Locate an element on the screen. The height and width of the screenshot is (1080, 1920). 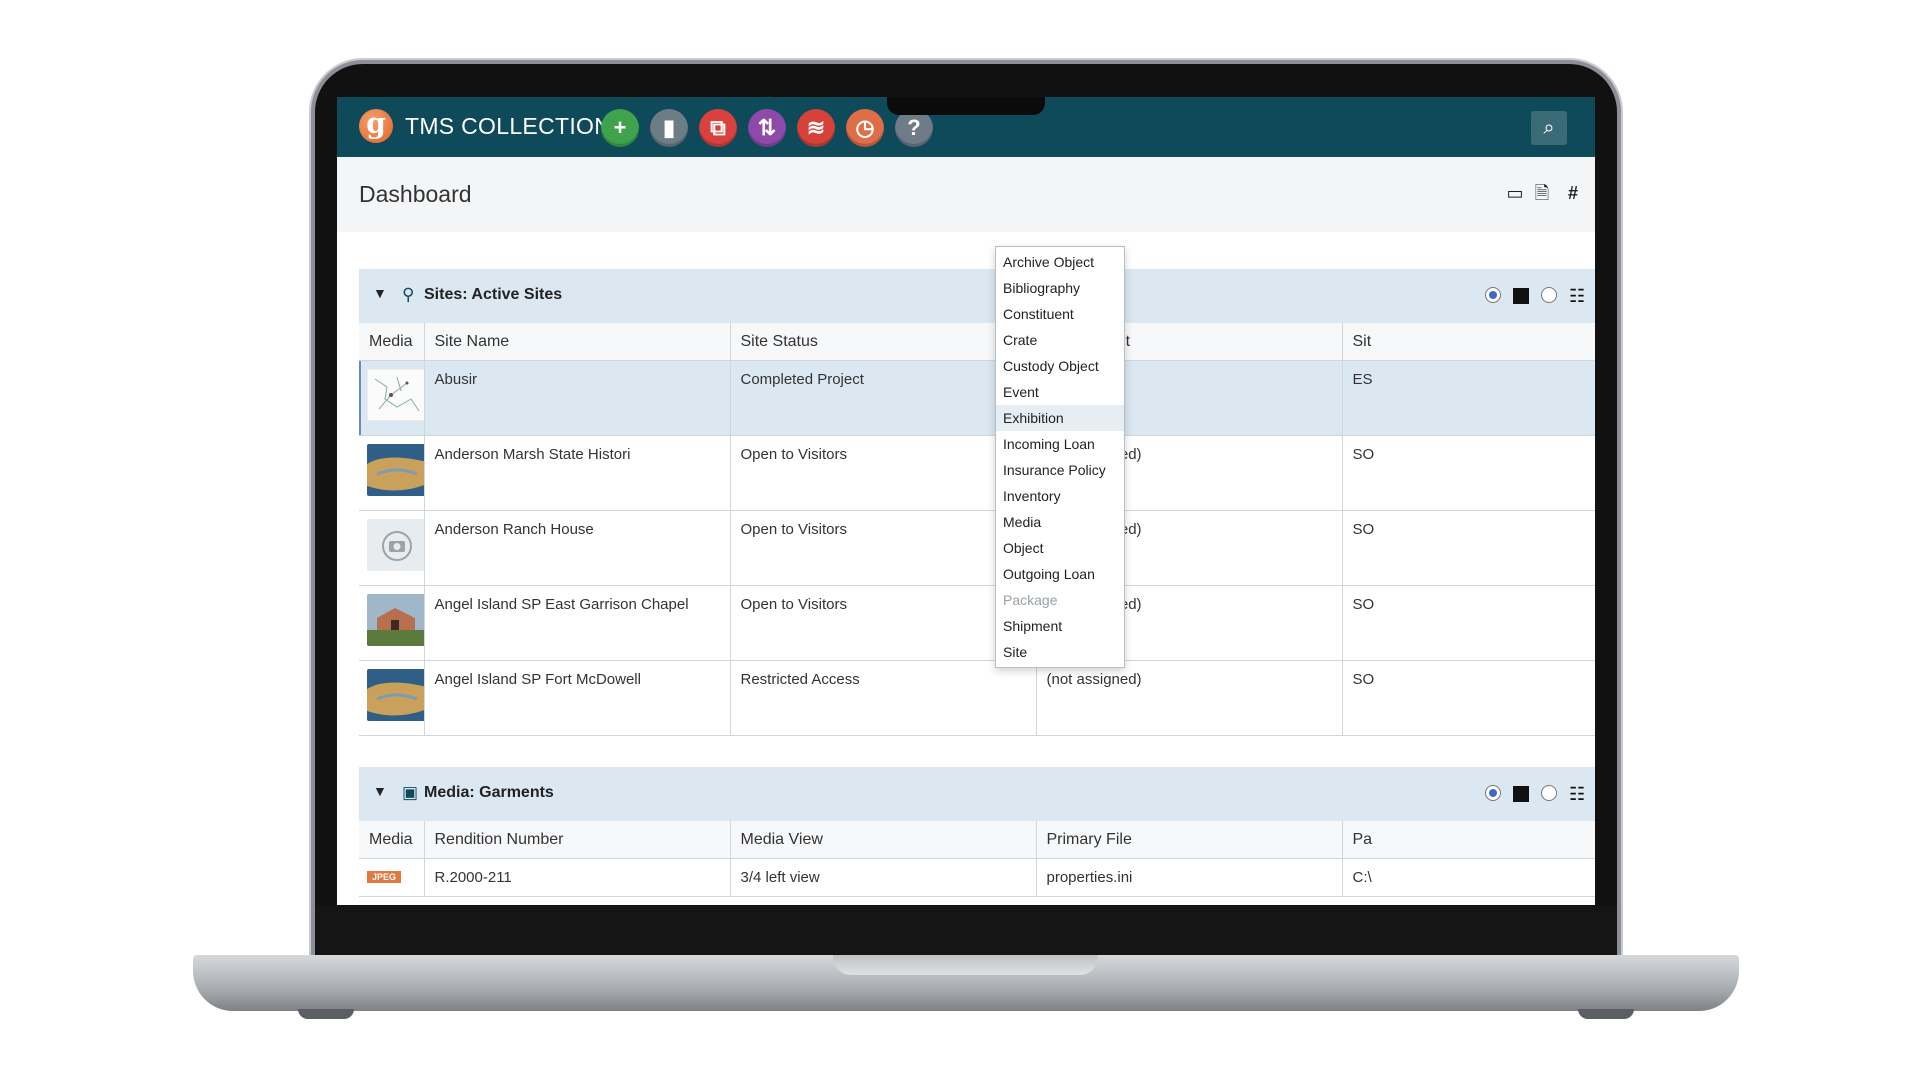
menu-item-insurance-policy: Insurance Policy is located at coordinates (1060, 470).